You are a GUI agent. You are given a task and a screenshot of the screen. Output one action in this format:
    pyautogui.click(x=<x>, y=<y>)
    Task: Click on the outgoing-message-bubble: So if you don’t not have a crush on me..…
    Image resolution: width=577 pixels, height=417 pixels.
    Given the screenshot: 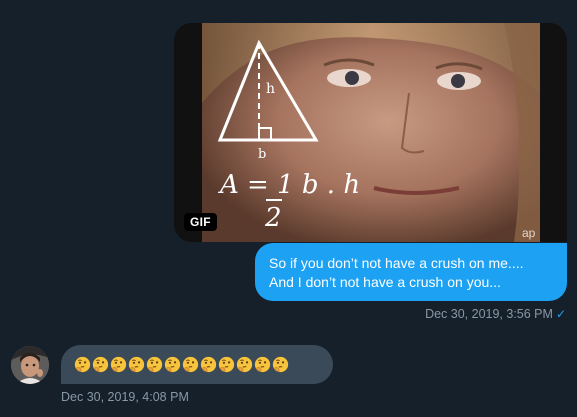 What is the action you would take?
    pyautogui.click(x=411, y=272)
    